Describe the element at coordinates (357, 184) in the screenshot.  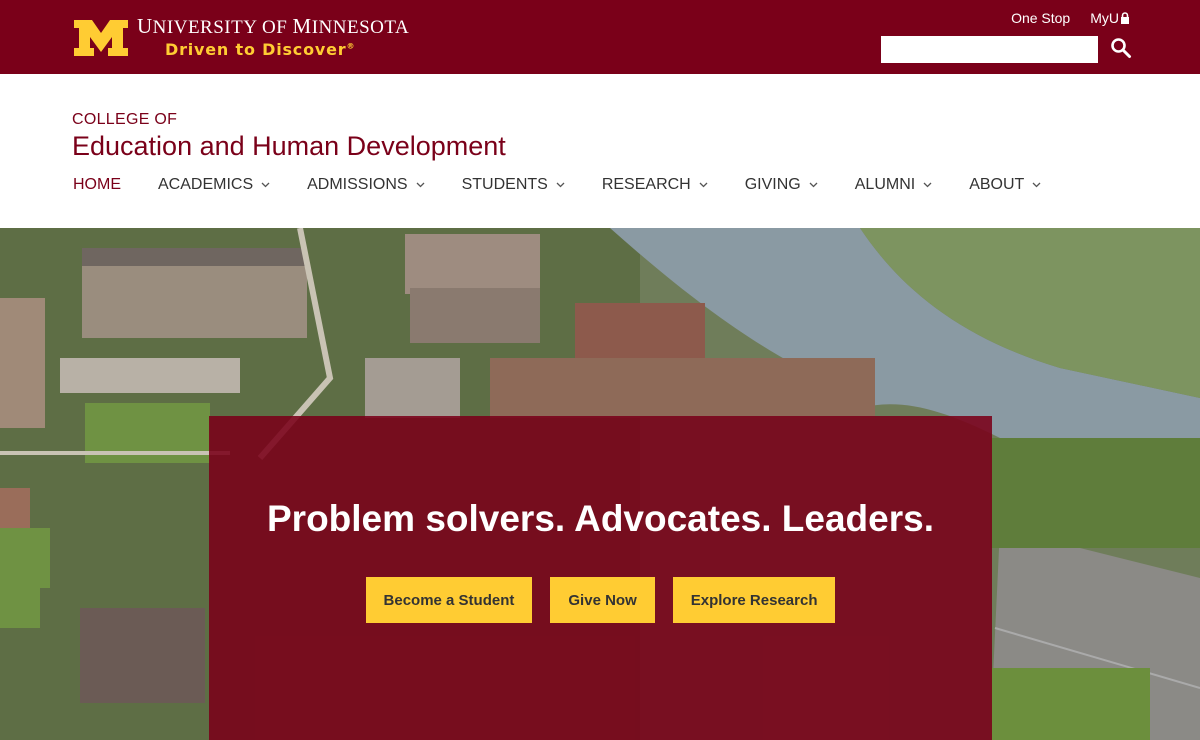
I see `nav-label: ADMISSIONS` at that location.